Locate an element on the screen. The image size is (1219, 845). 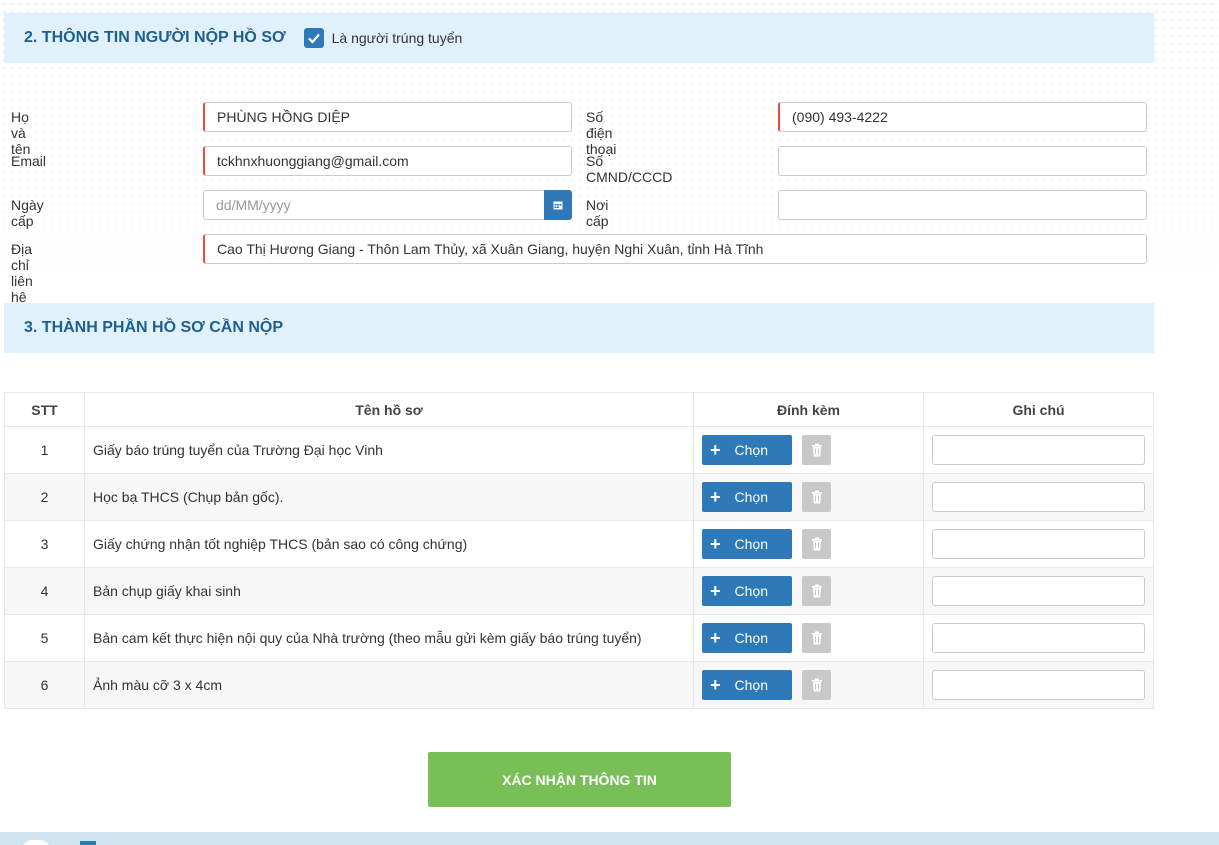
table-row: 6 Ảnh màu cỡ 3 x 4cm + Chọn is located at coordinates (579, 685).